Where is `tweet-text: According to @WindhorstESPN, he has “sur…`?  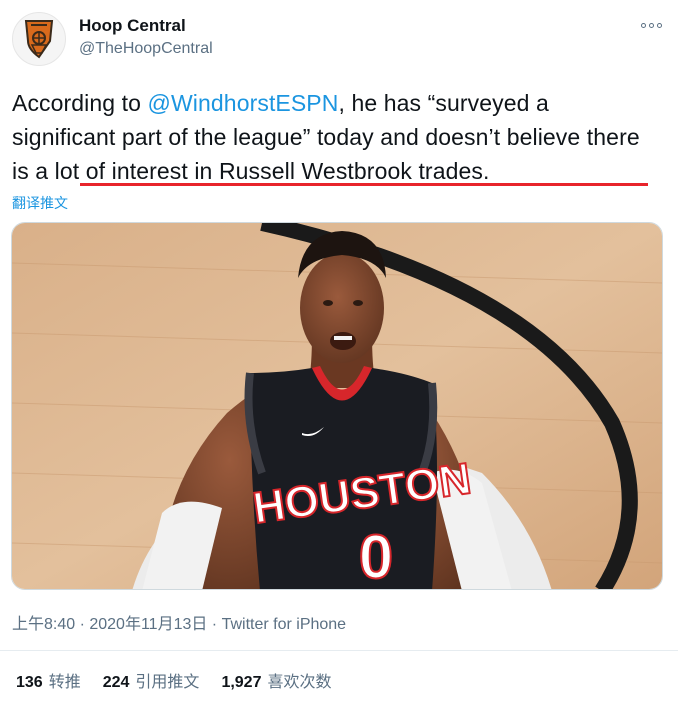 tweet-text: According to @WindhorstESPN, he has “sur… is located at coordinates (332, 137).